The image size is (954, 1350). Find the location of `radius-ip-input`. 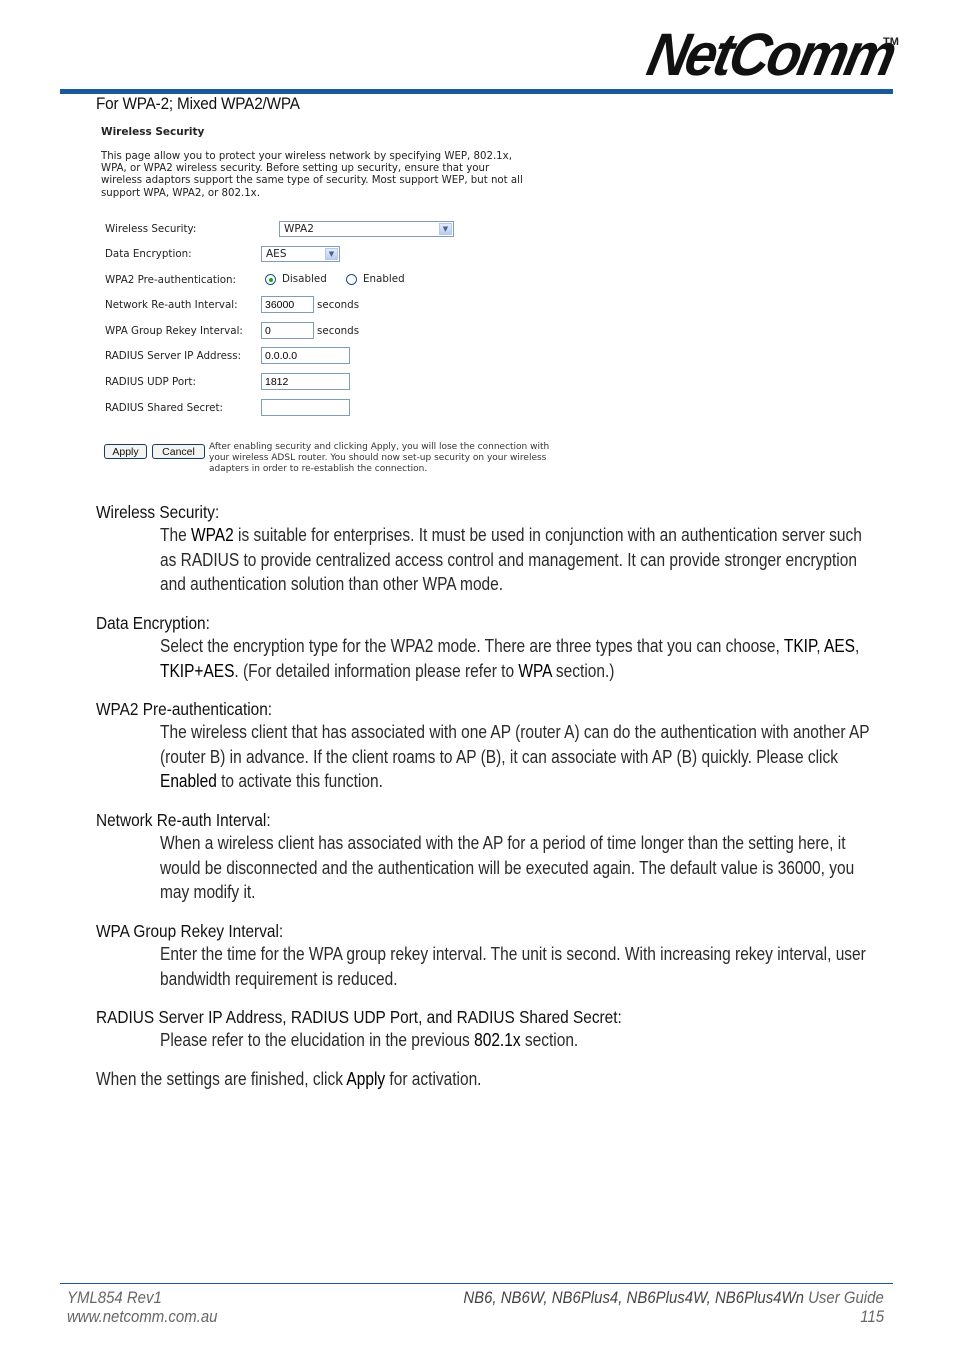

radius-ip-input is located at coordinates (305, 355).